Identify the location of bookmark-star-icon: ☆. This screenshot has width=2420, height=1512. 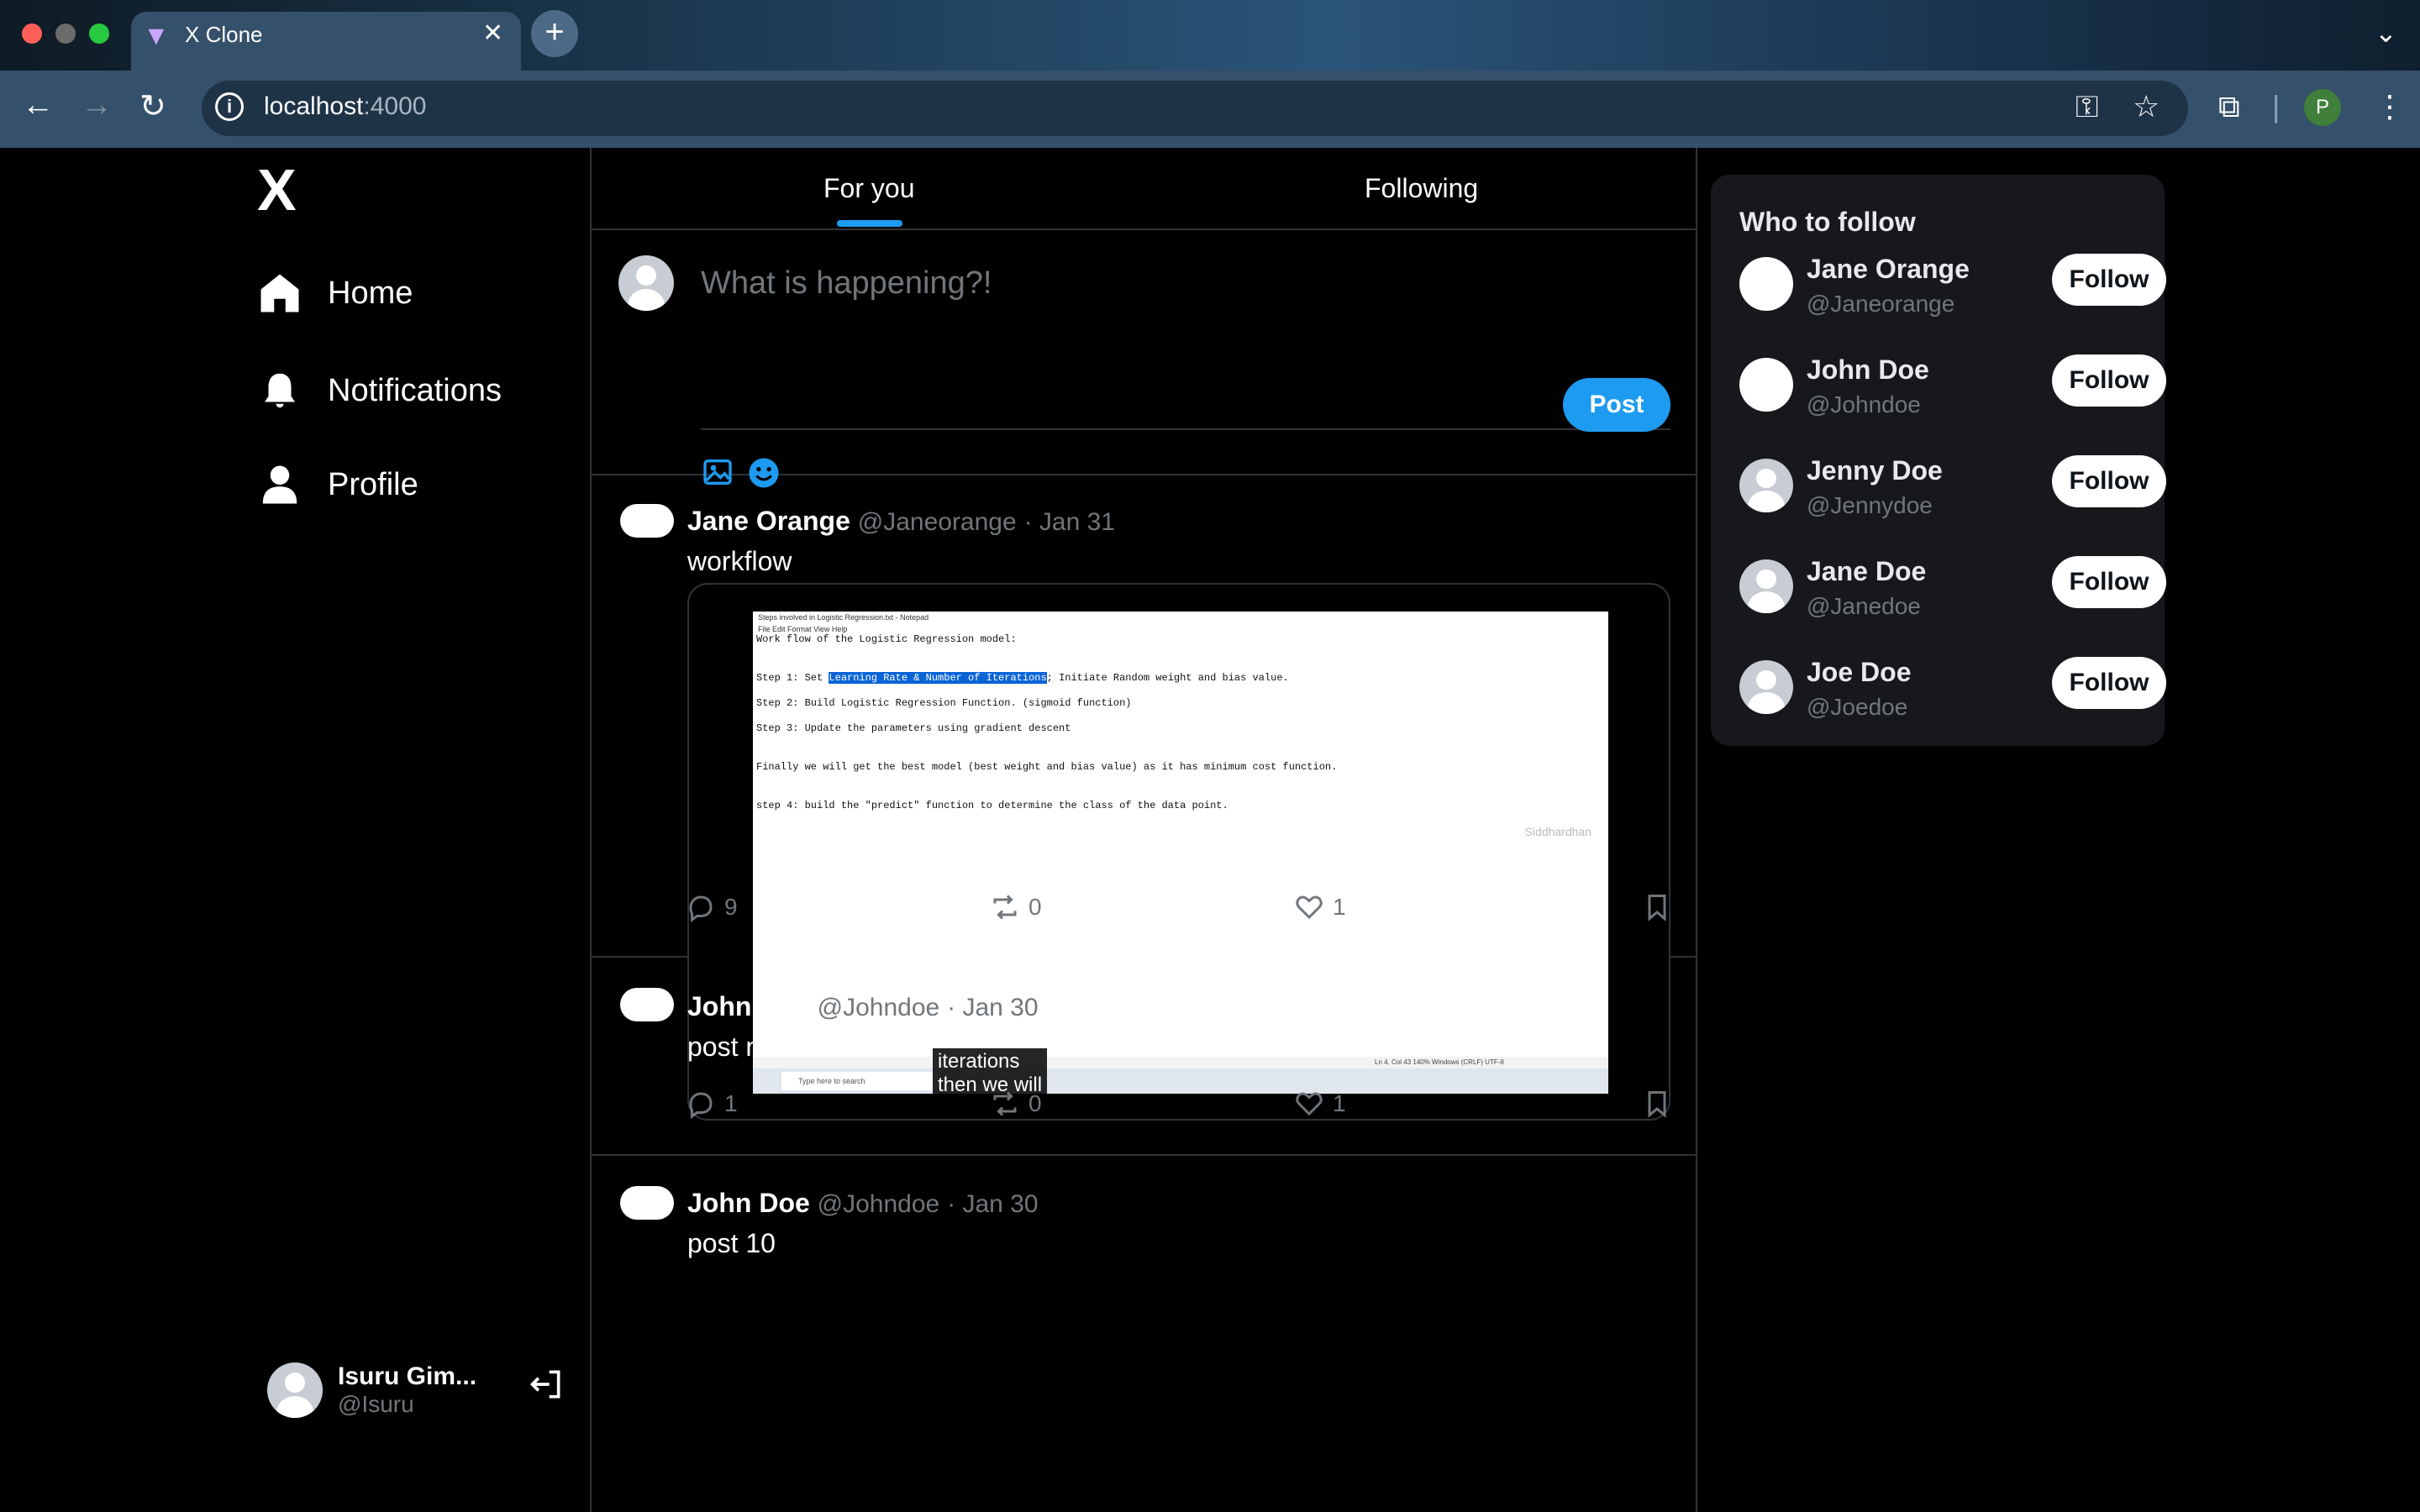
(2147, 106).